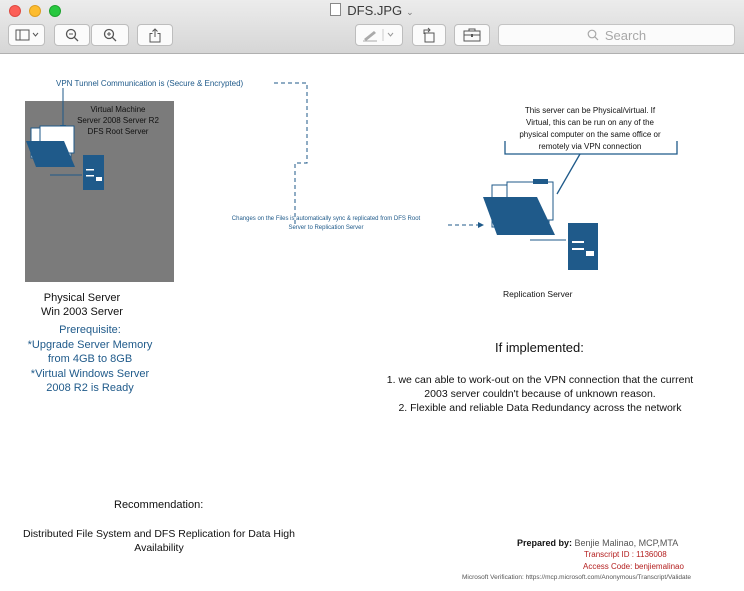 The height and width of the screenshot is (591, 744). I want to click on zoom-out-button, so click(72, 35).